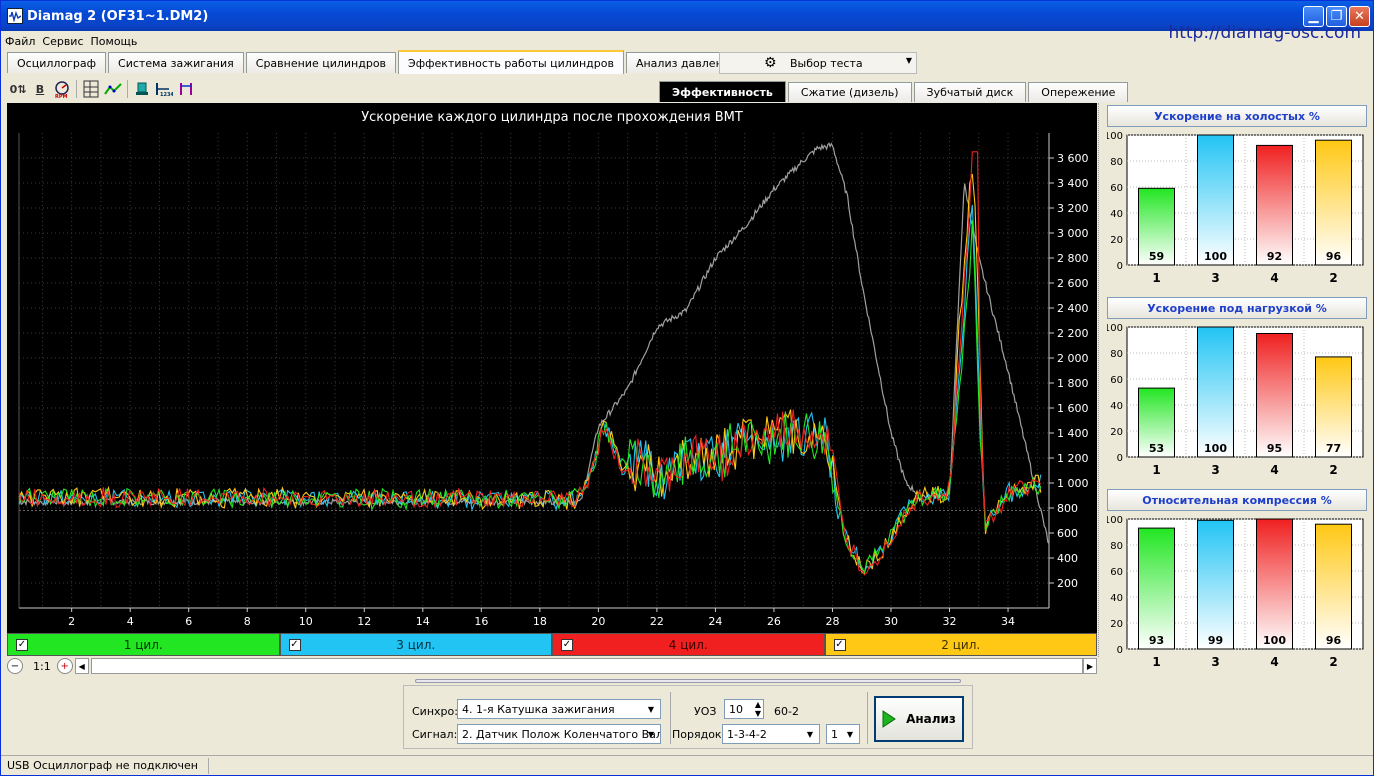  I want to click on analyze-button: Анализ, so click(919, 719).